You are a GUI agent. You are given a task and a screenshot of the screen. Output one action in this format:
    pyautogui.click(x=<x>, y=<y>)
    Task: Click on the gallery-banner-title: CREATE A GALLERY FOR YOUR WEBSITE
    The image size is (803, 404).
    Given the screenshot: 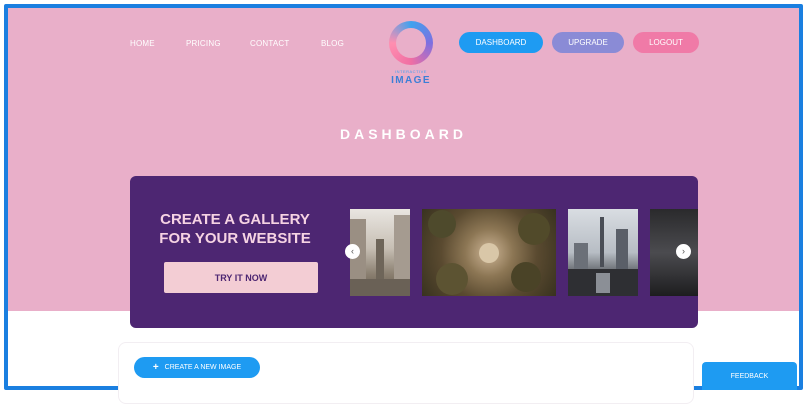 What is the action you would take?
    pyautogui.click(x=235, y=229)
    